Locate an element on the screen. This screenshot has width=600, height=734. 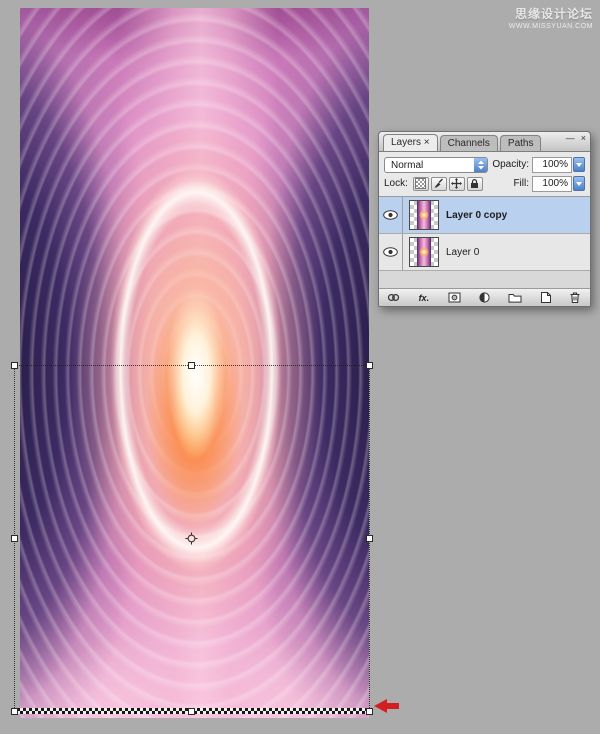
blend-mode-stepper-icon is located at coordinates (480, 164).